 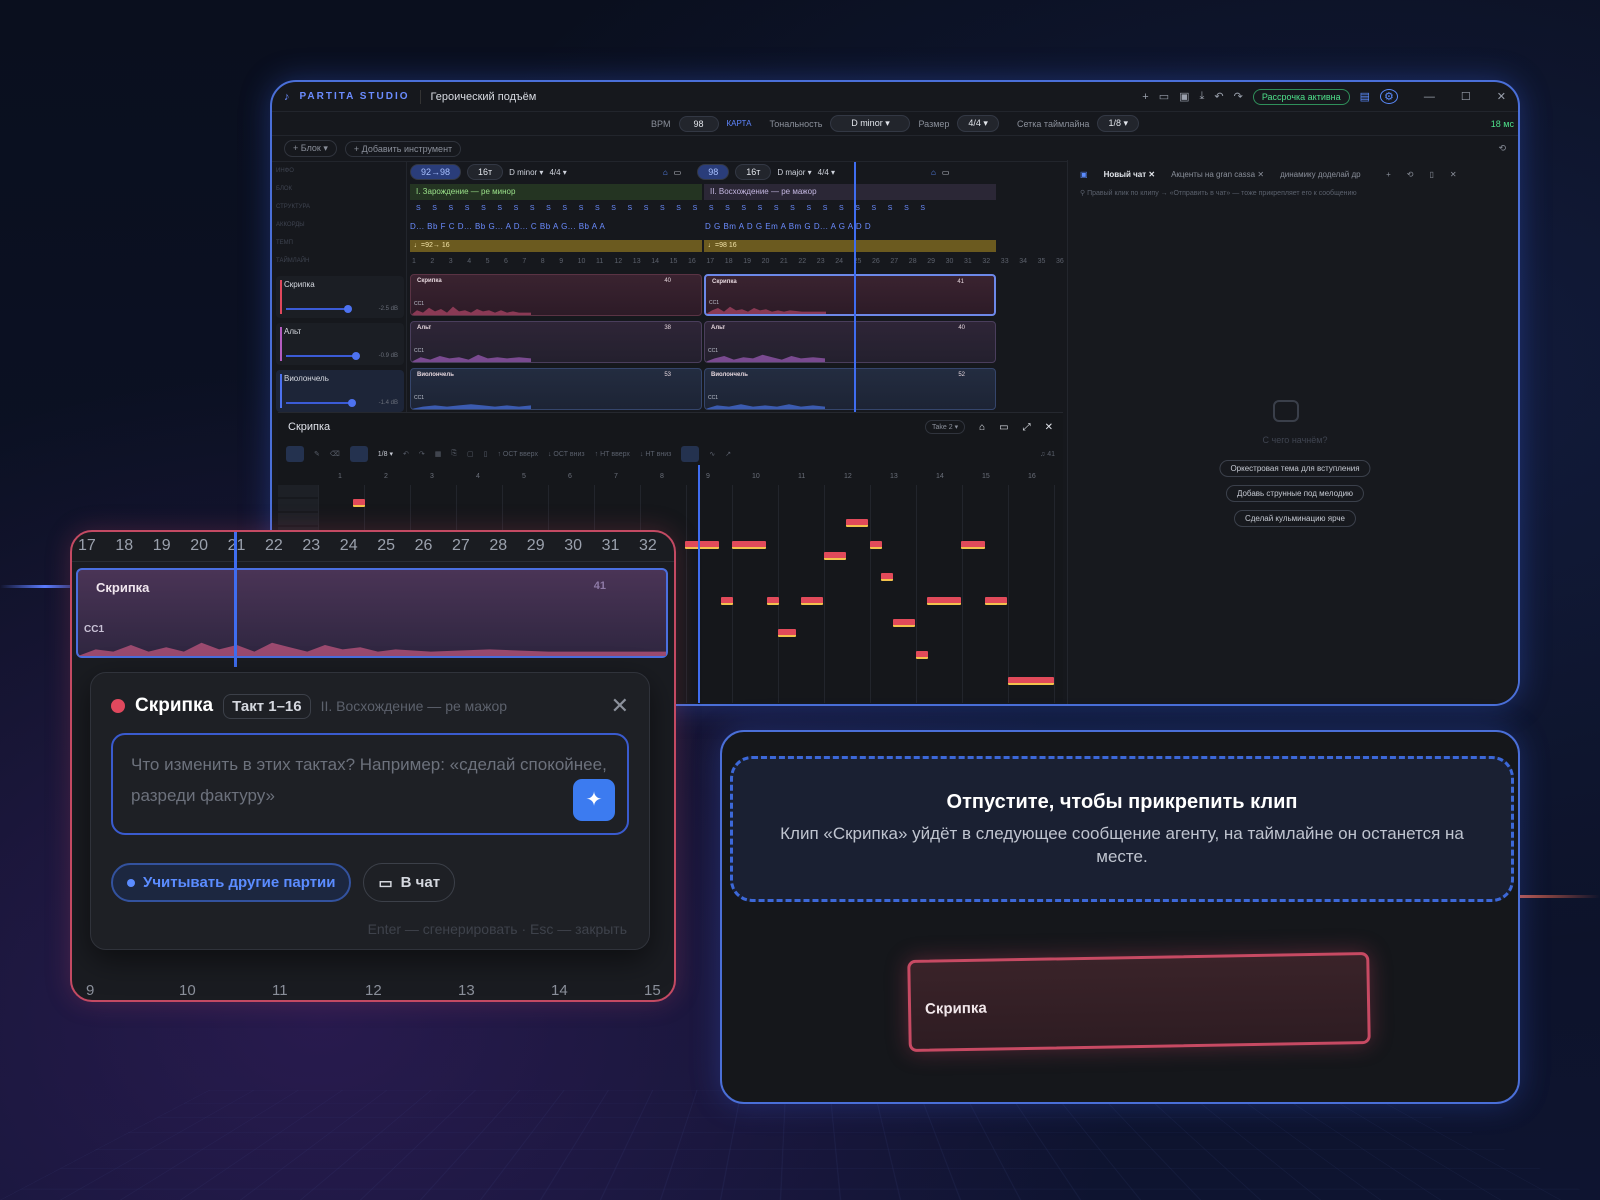 What do you see at coordinates (403, 148) in the screenshot?
I see `add-instrument-button: + Добавить инструмент` at bounding box center [403, 148].